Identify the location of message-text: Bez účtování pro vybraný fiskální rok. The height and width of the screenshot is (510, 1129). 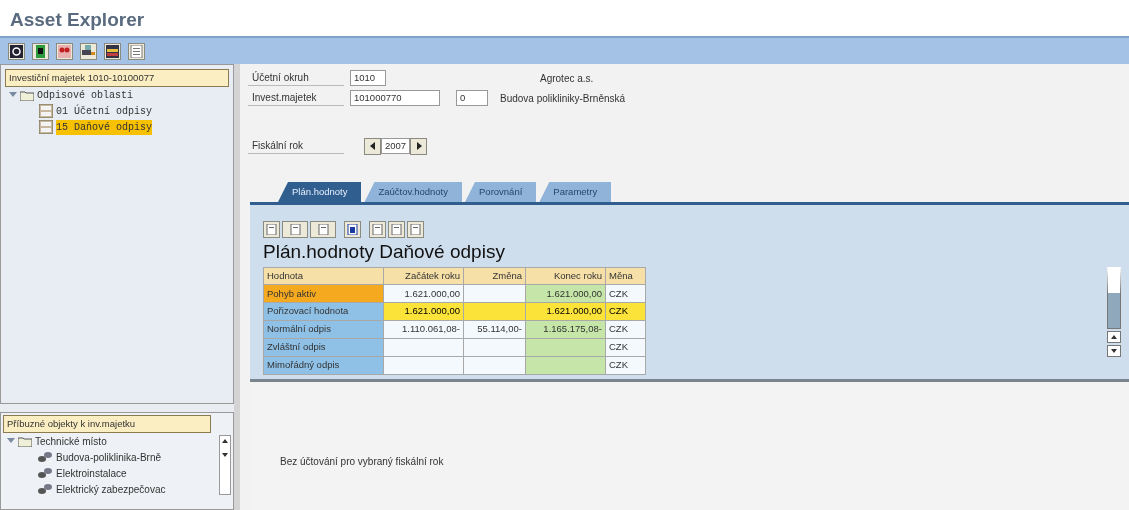
(362, 461).